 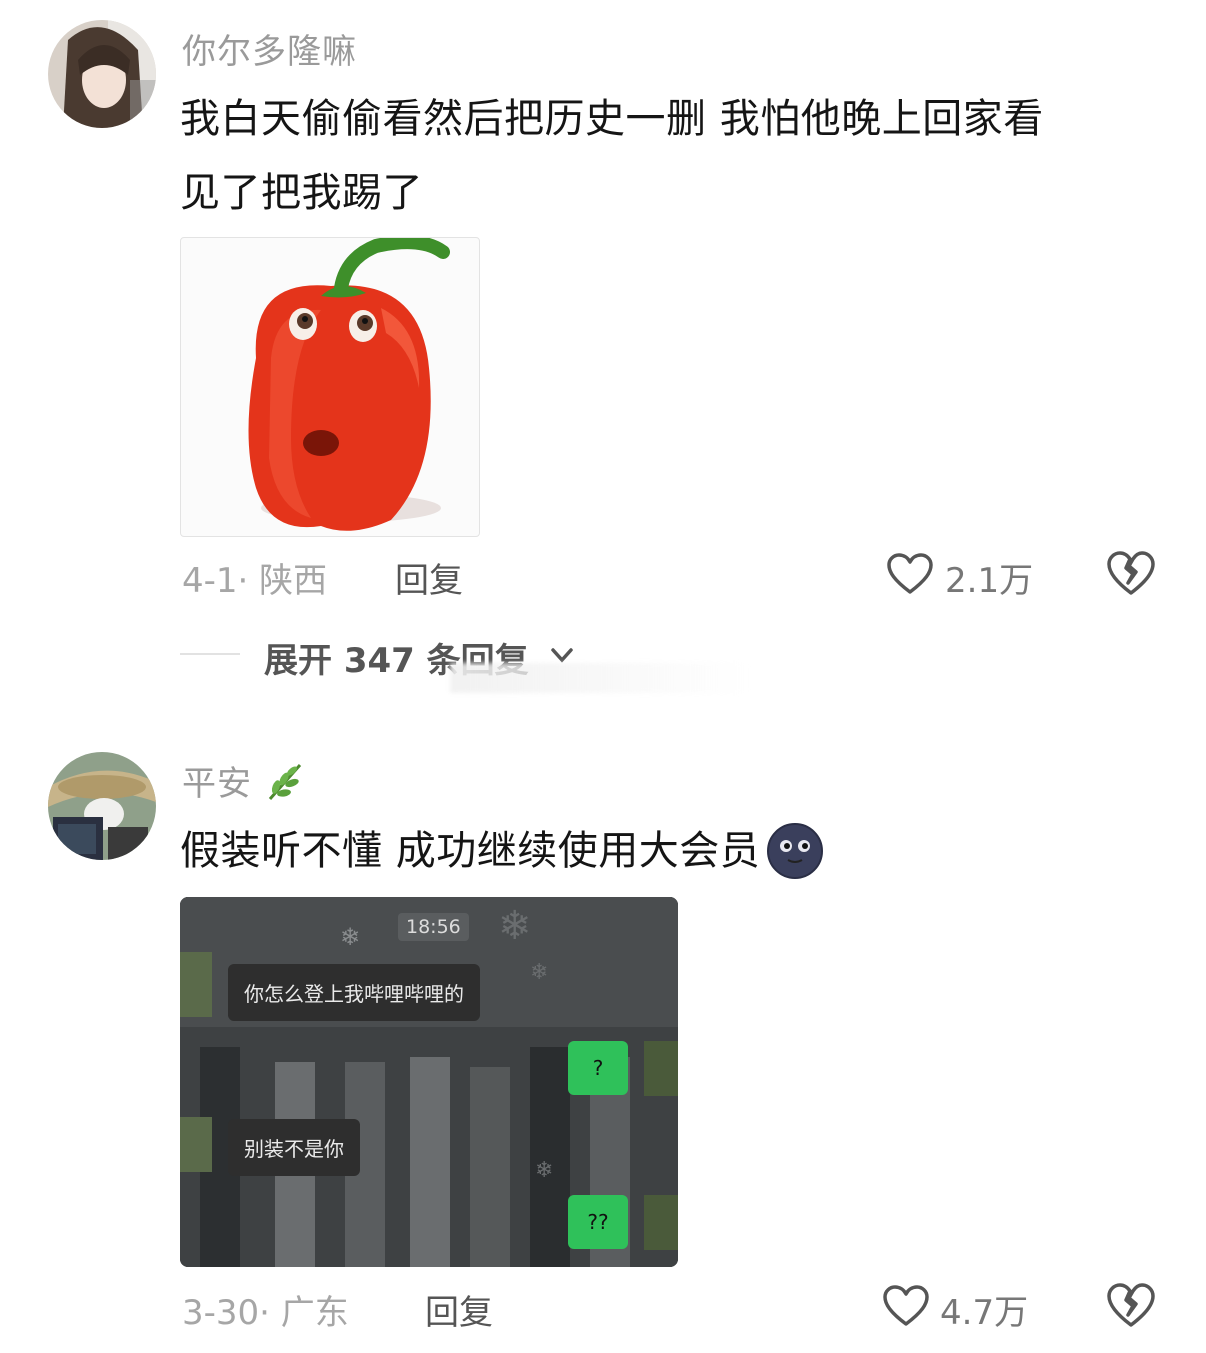 I want to click on pepper-meme-image, so click(x=330, y=387).